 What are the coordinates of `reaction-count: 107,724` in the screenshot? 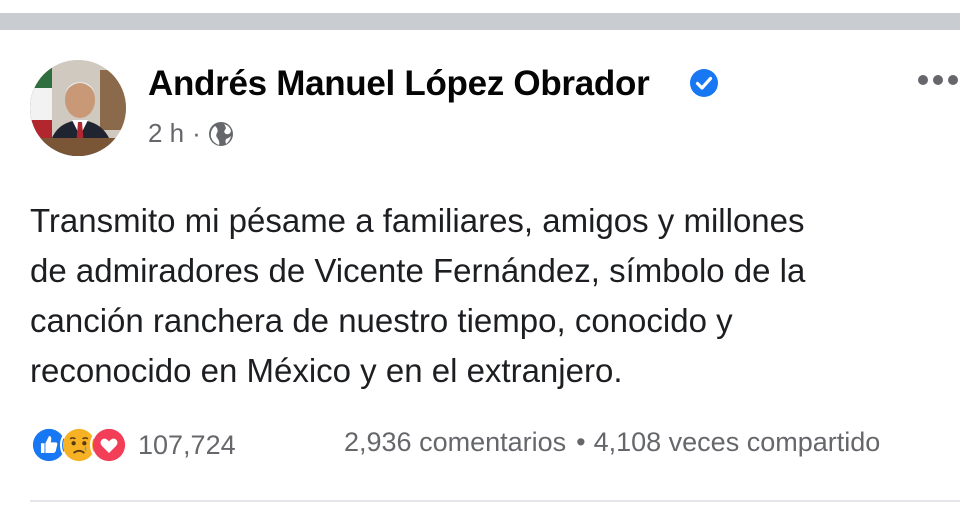 It's located at (187, 444).